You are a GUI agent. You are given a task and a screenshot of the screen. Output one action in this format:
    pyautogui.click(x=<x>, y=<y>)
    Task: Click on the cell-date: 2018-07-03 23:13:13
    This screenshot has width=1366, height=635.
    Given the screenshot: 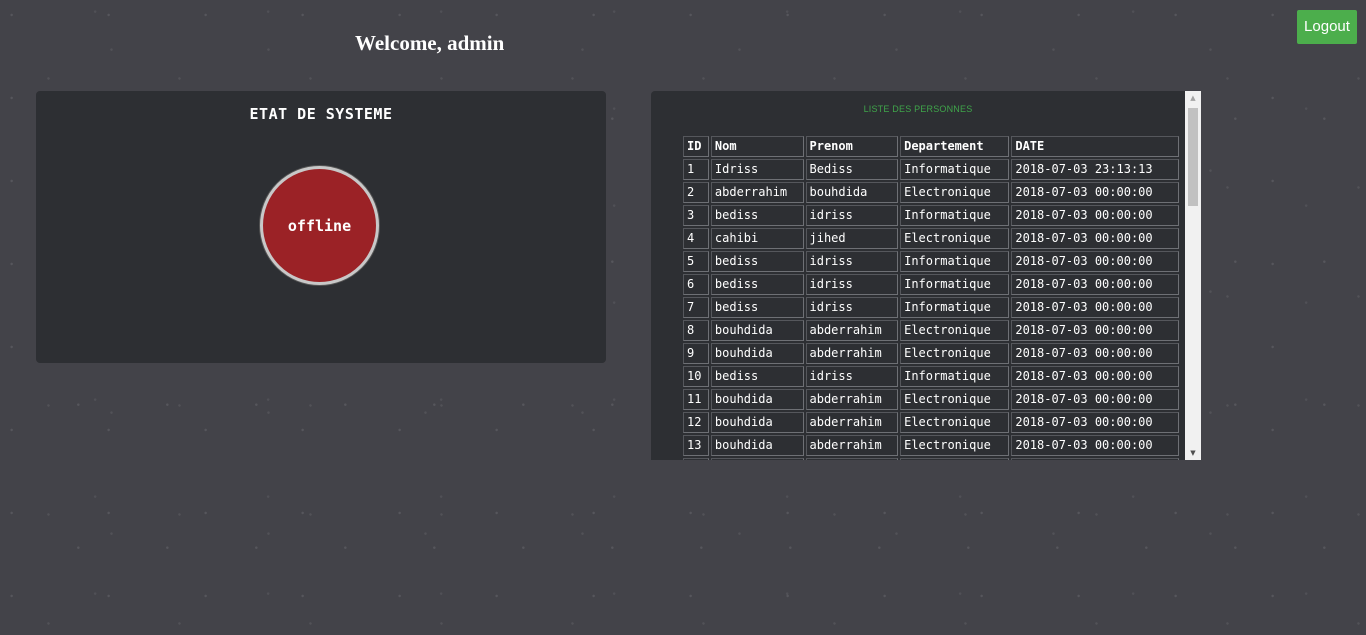 What is the action you would take?
    pyautogui.click(x=1095, y=169)
    